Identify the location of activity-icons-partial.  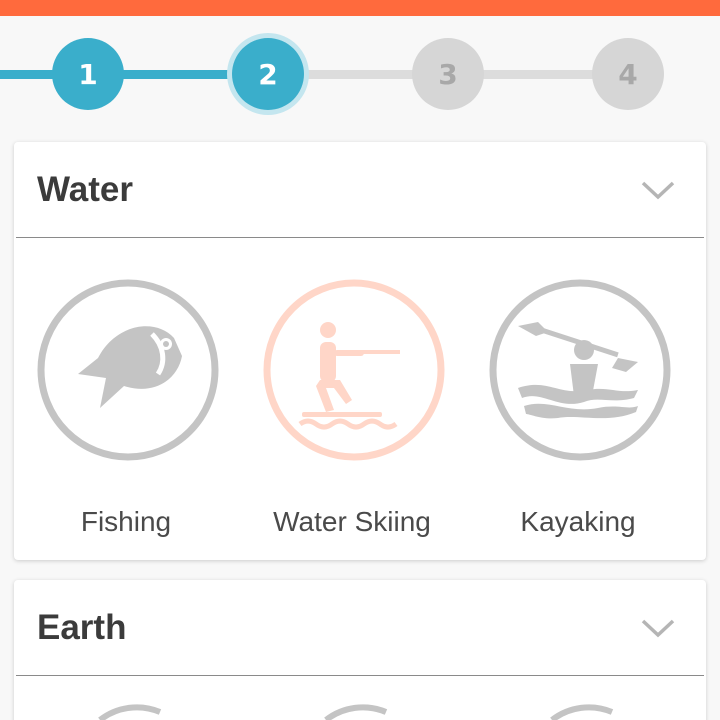
(356, 712).